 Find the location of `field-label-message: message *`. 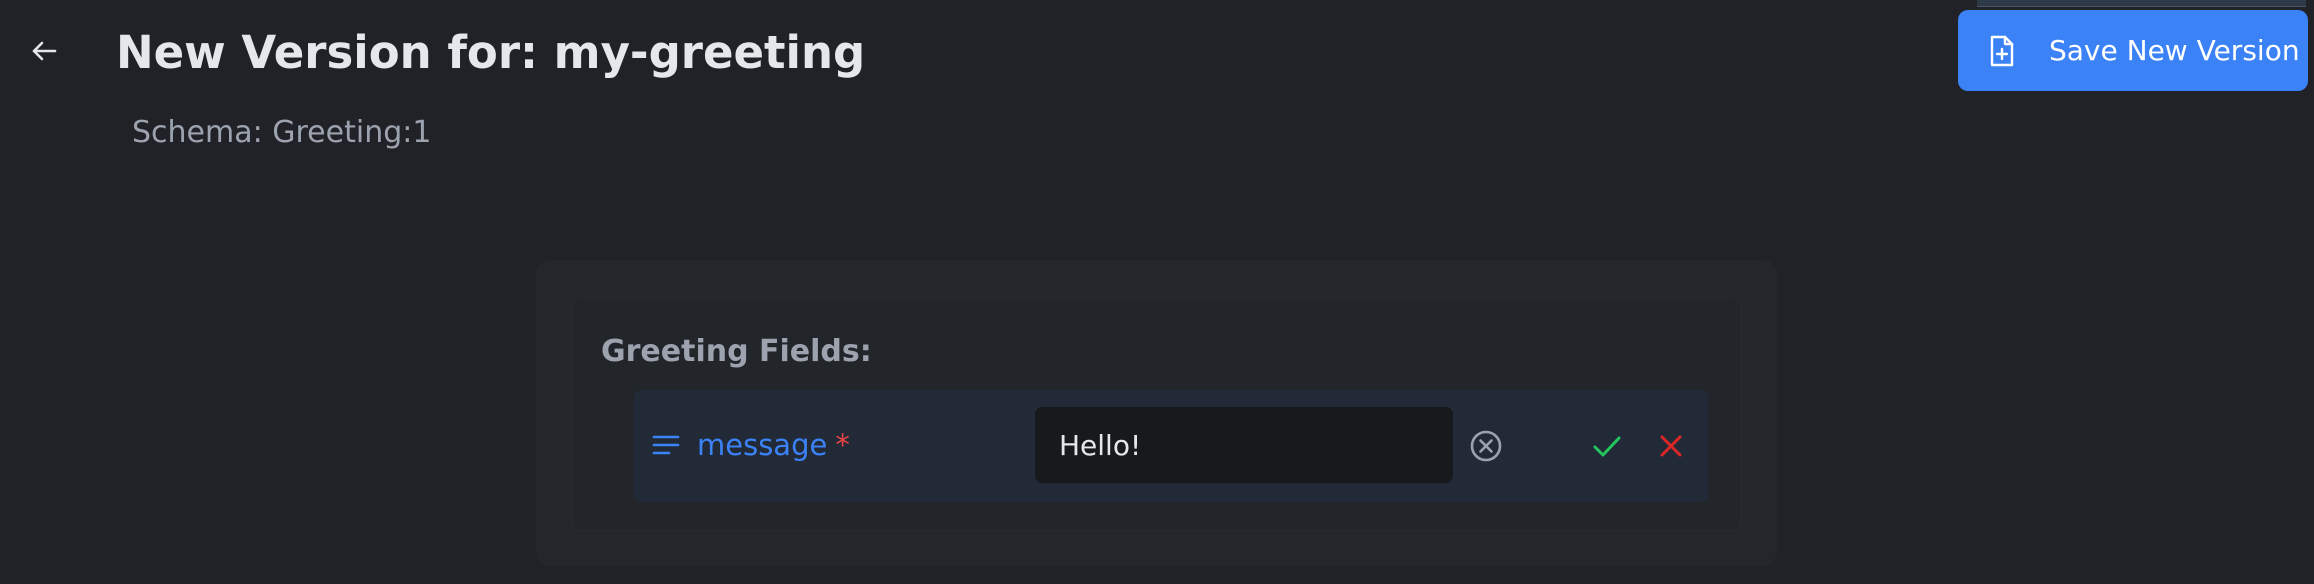

field-label-message: message * is located at coordinates (773, 445).